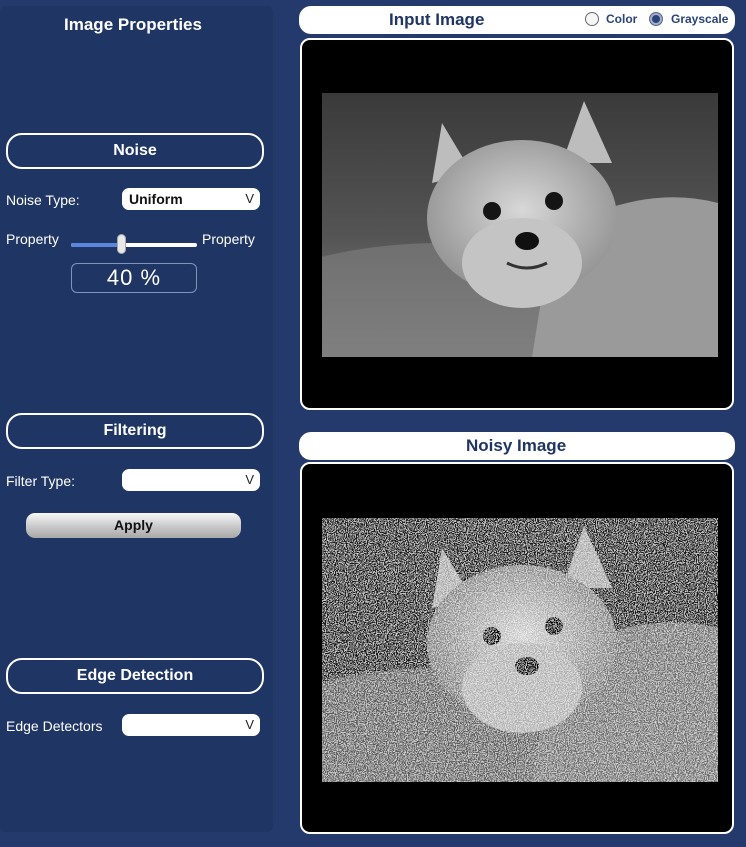 The width and height of the screenshot is (746, 847). Describe the element at coordinates (32, 239) in the screenshot. I see `slider-left-label: Property` at that location.